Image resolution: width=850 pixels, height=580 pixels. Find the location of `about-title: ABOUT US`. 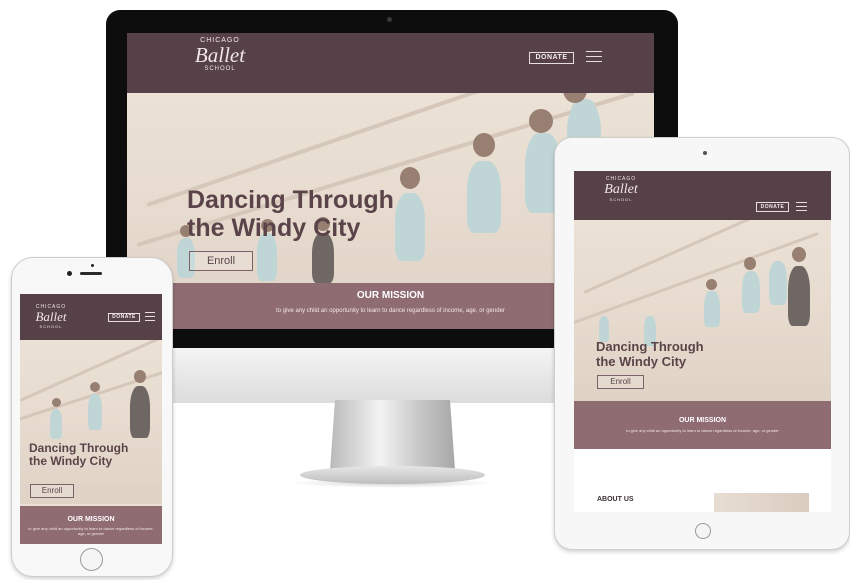

about-title: ABOUT US is located at coordinates (615, 499).